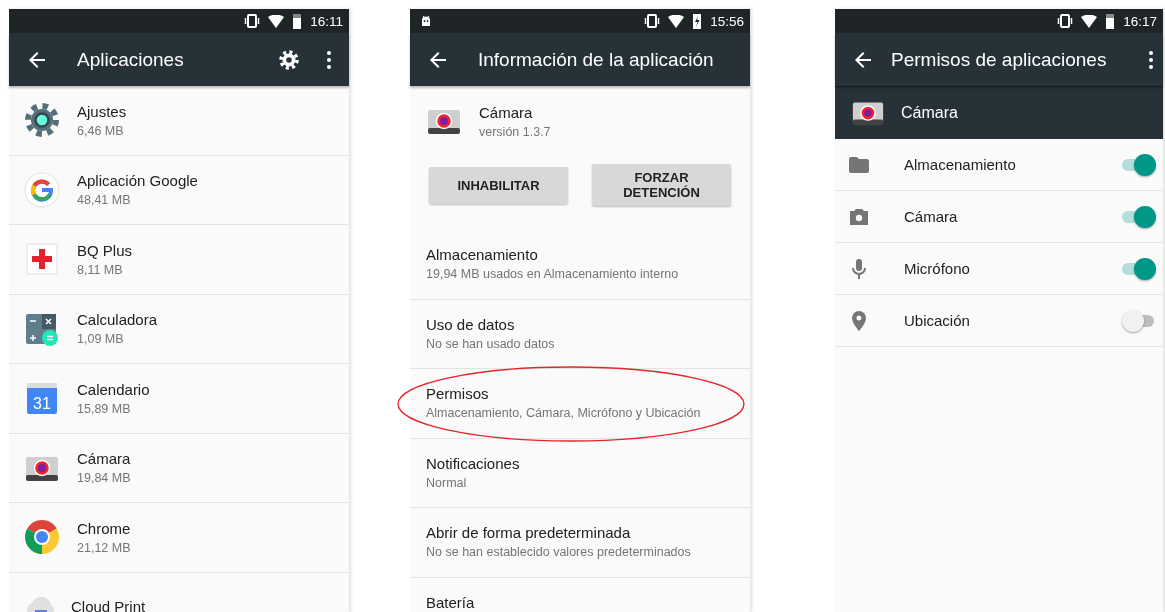 This screenshot has height=612, width=1165. I want to click on app-name: BQ Plus, so click(105, 250).